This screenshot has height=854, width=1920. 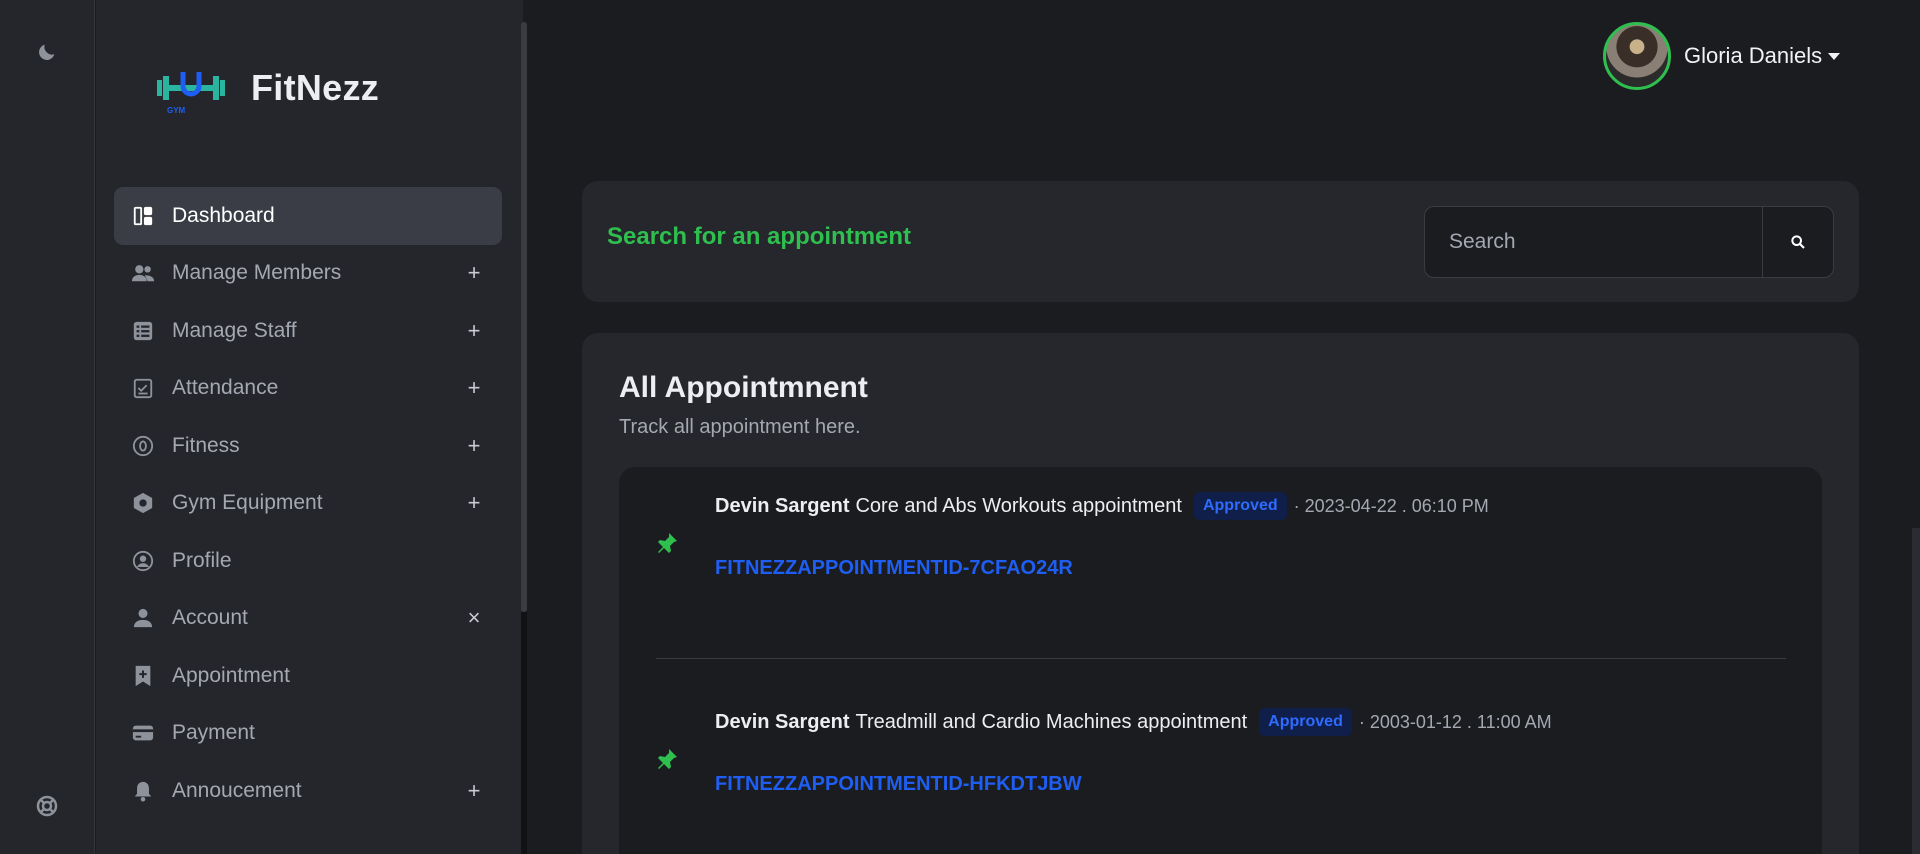 What do you see at coordinates (143, 676) in the screenshot?
I see `appointment-icon` at bounding box center [143, 676].